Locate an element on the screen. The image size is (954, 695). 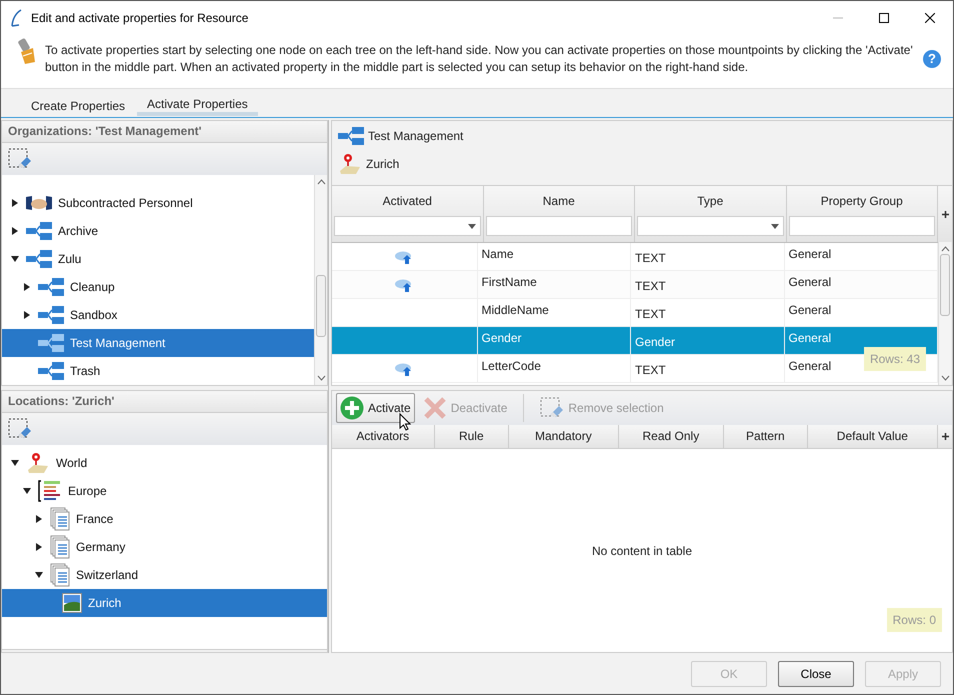
column-header: Name is located at coordinates (559, 201).